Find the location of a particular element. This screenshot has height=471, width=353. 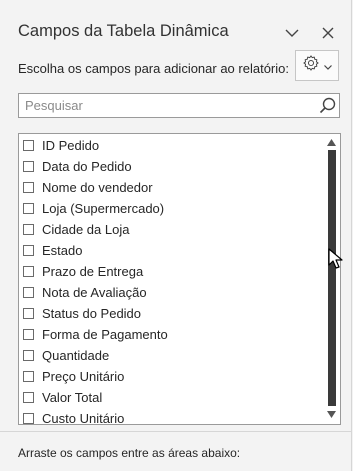

field-item: Estado is located at coordinates (52, 250).